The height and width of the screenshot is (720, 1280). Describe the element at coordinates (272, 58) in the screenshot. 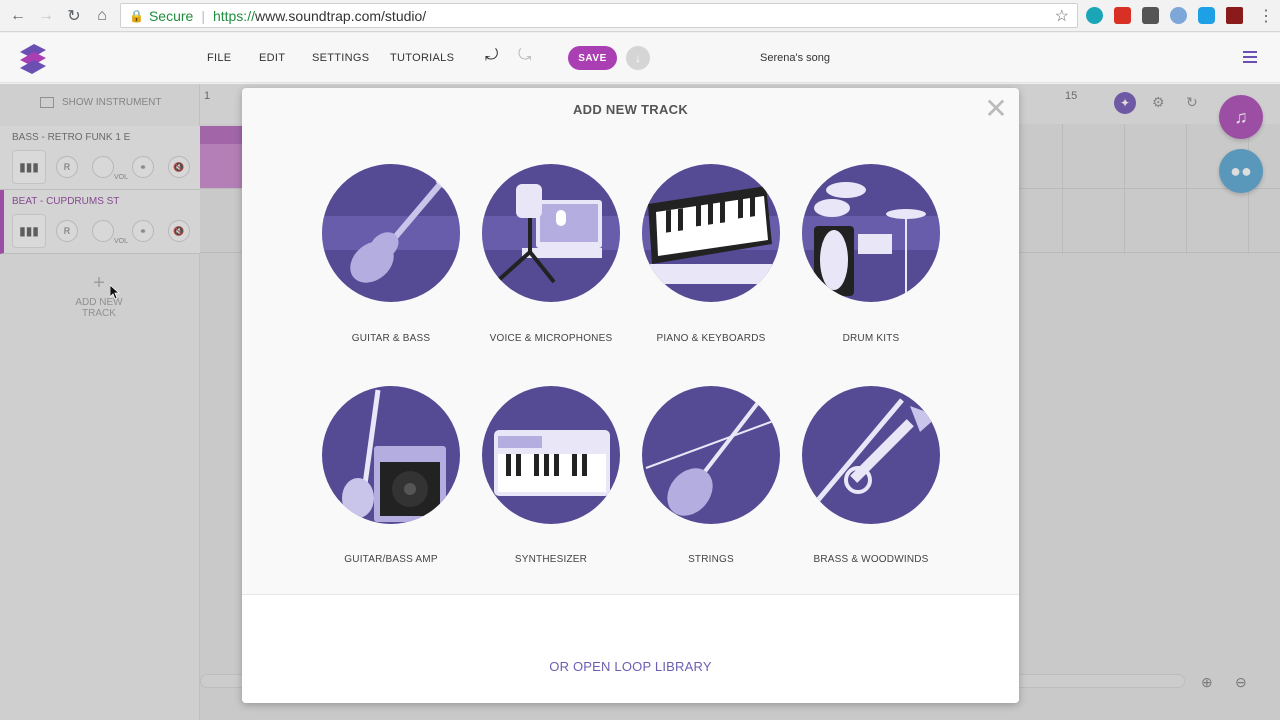

I see `menu-edit: EDIT` at that location.